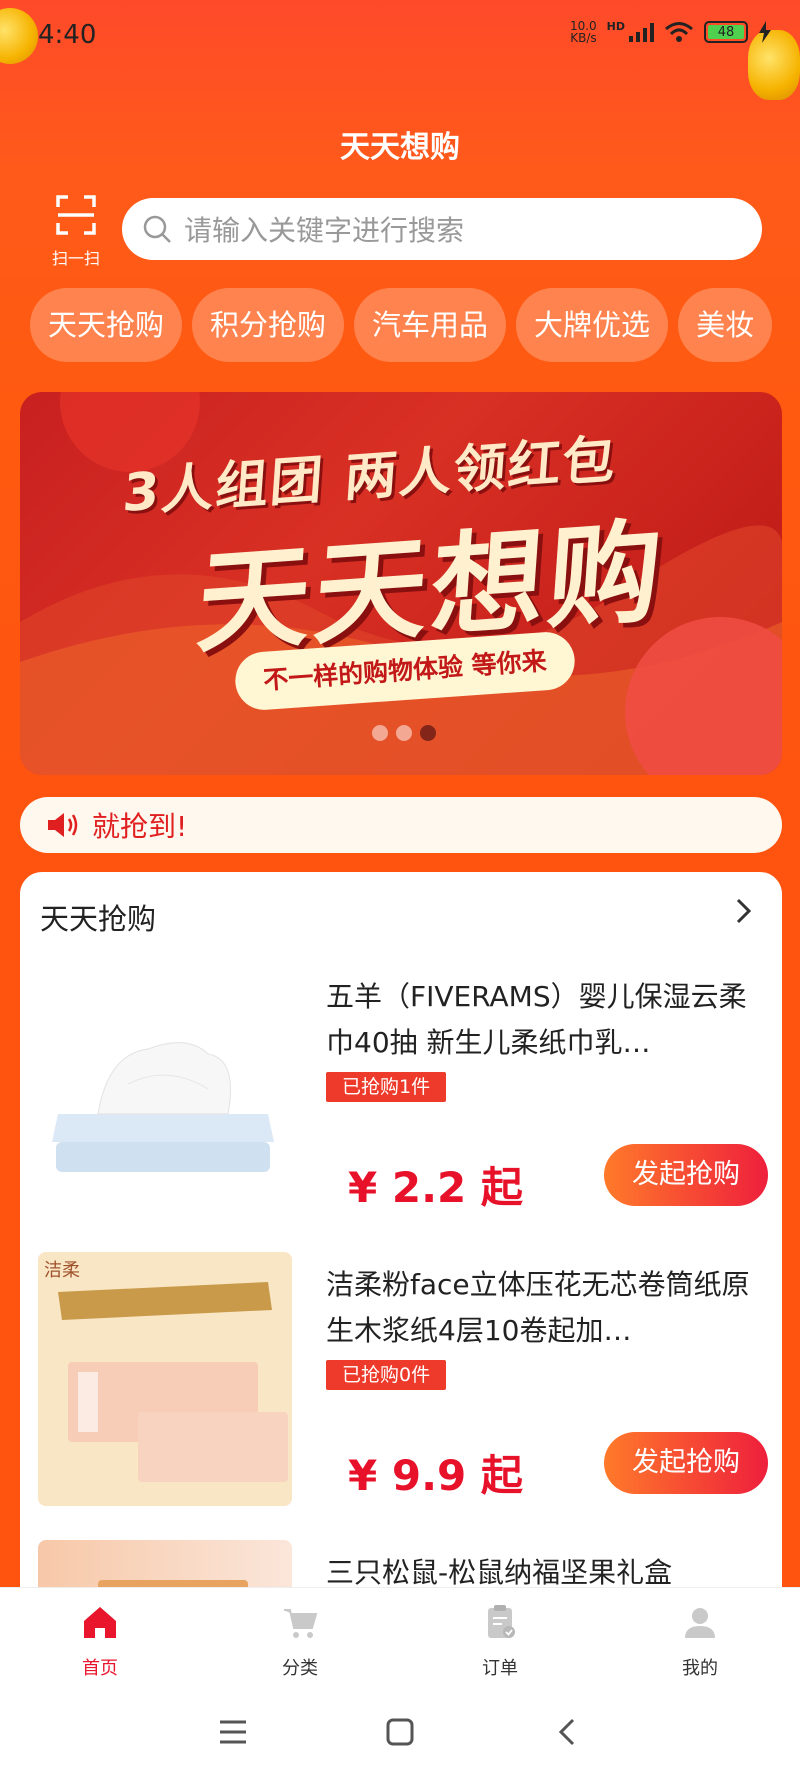 This screenshot has height=1777, width=800. I want to click on chevron-right-icon, so click(743, 911).